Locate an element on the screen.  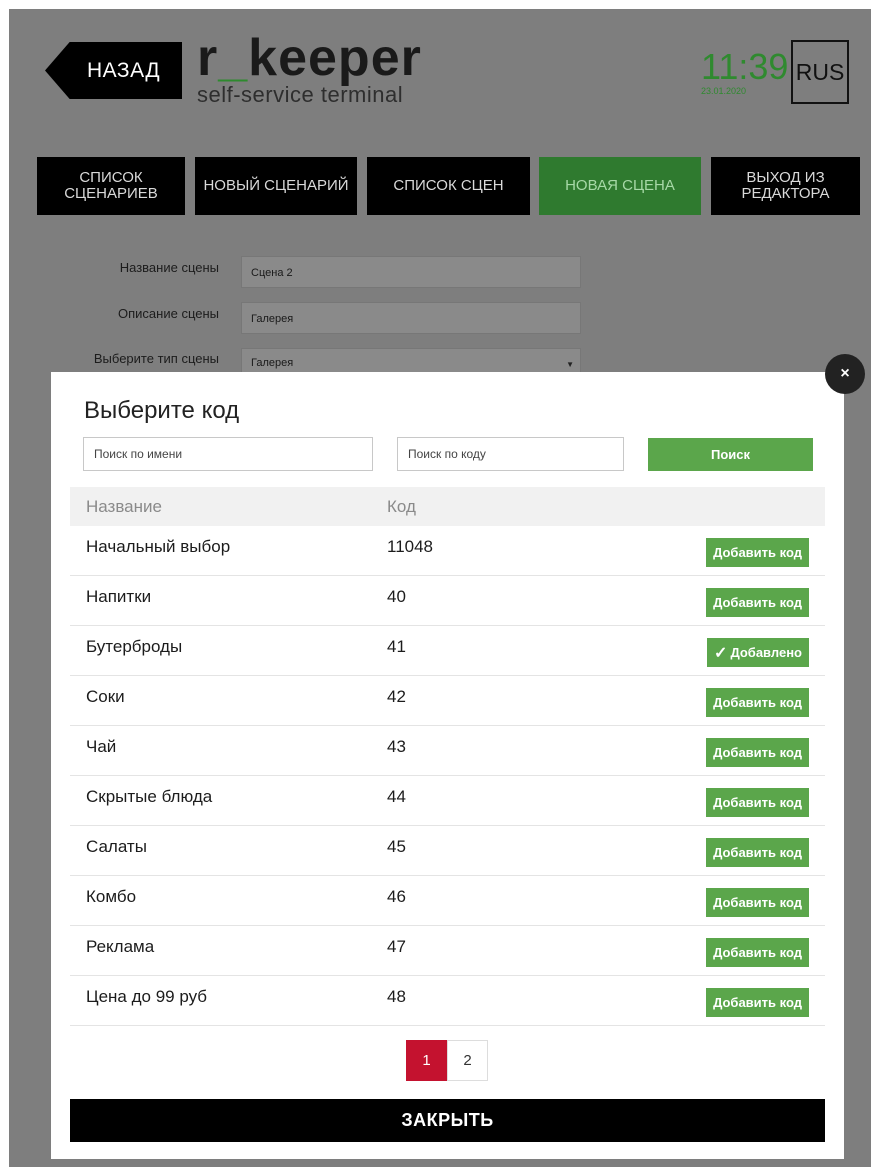
scene-type-select: Галерея ▼ is located at coordinates (411, 361).